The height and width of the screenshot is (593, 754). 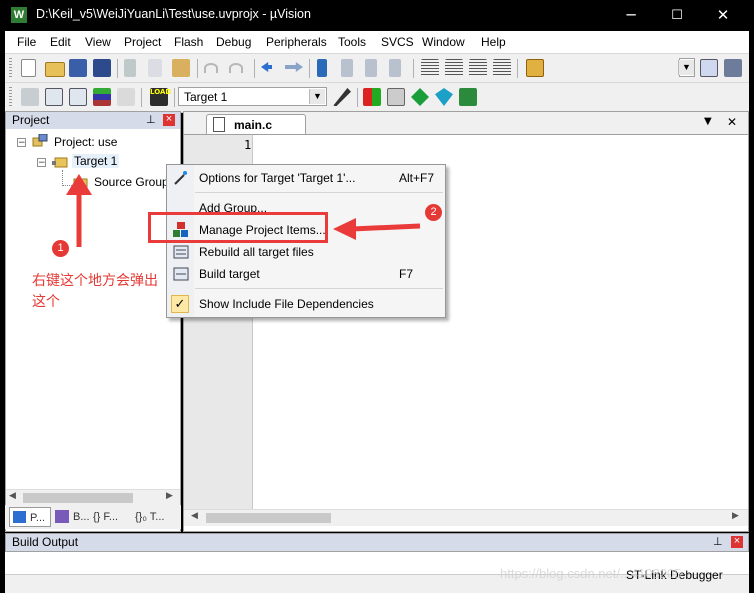 What do you see at coordinates (79, 184) in the screenshot?
I see `arrow-up-head` at bounding box center [79, 184].